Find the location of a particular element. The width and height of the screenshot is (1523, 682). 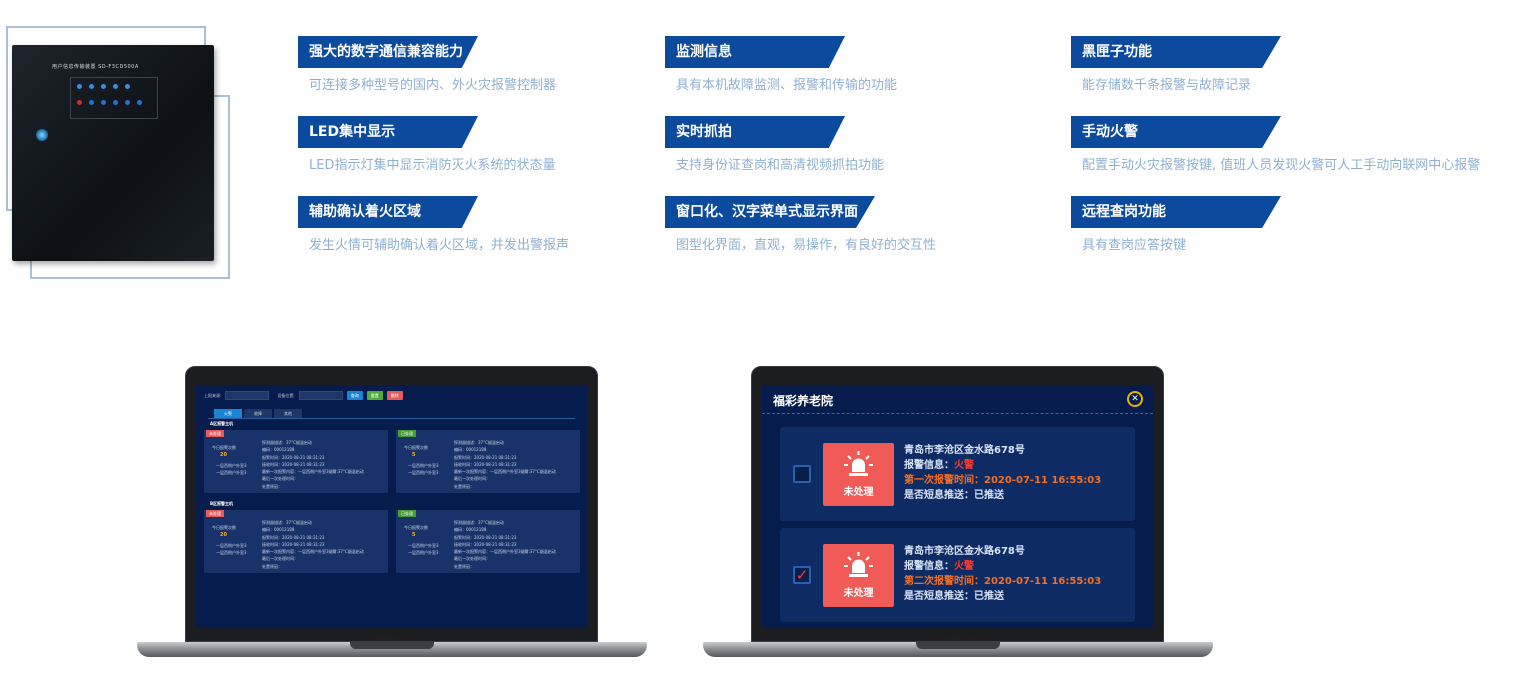

siren-icon is located at coordinates (858, 564).